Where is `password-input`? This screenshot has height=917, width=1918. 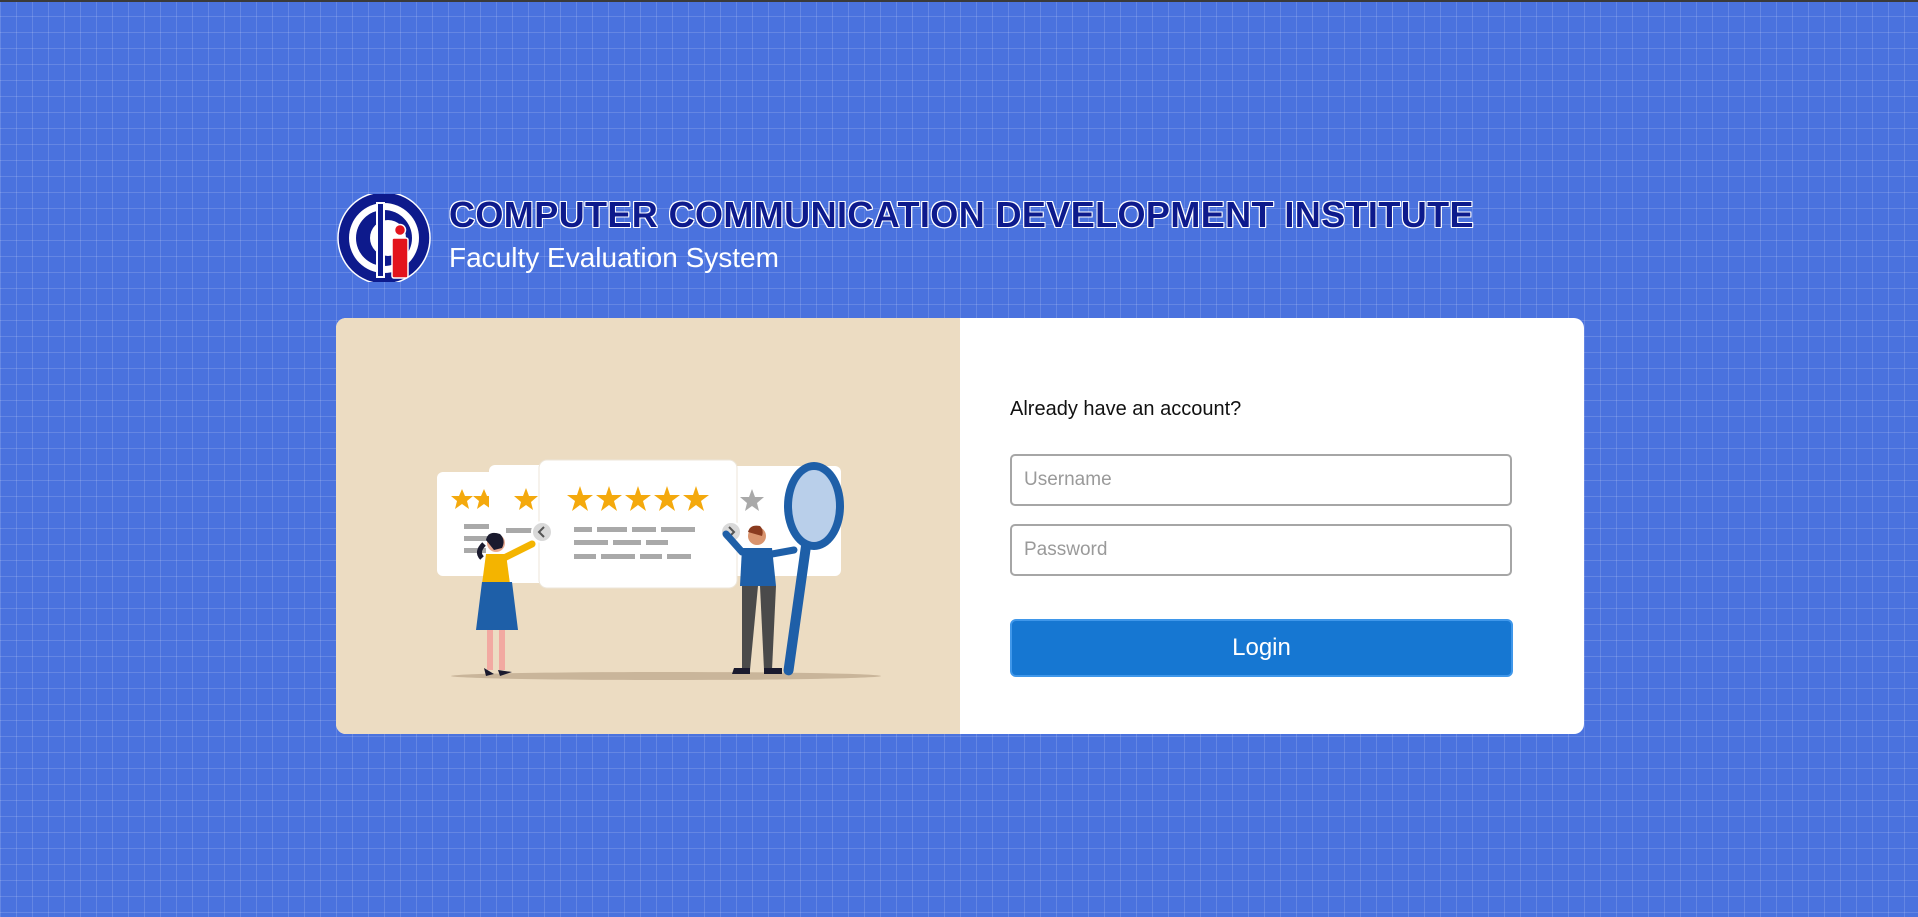
password-input is located at coordinates (1261, 550).